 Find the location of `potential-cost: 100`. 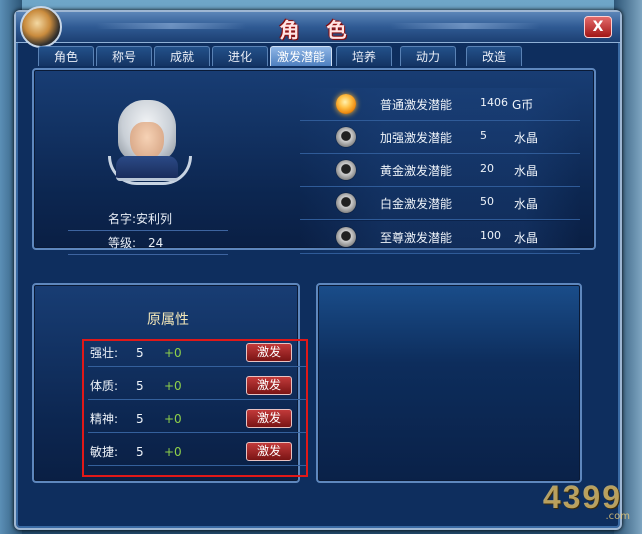

potential-cost: 100 is located at coordinates (490, 235).